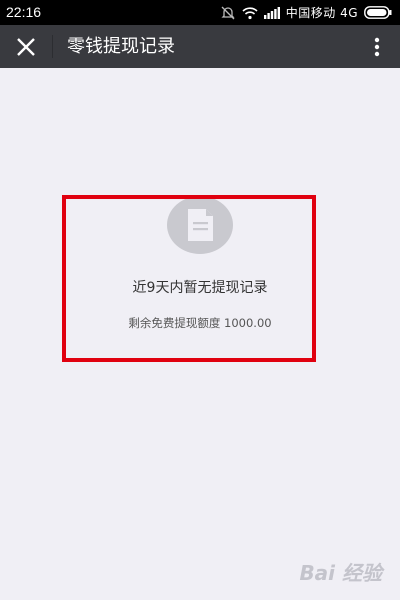  What do you see at coordinates (200, 12) in the screenshot?
I see `status-bar: 22:16 中国移动 4G` at bounding box center [200, 12].